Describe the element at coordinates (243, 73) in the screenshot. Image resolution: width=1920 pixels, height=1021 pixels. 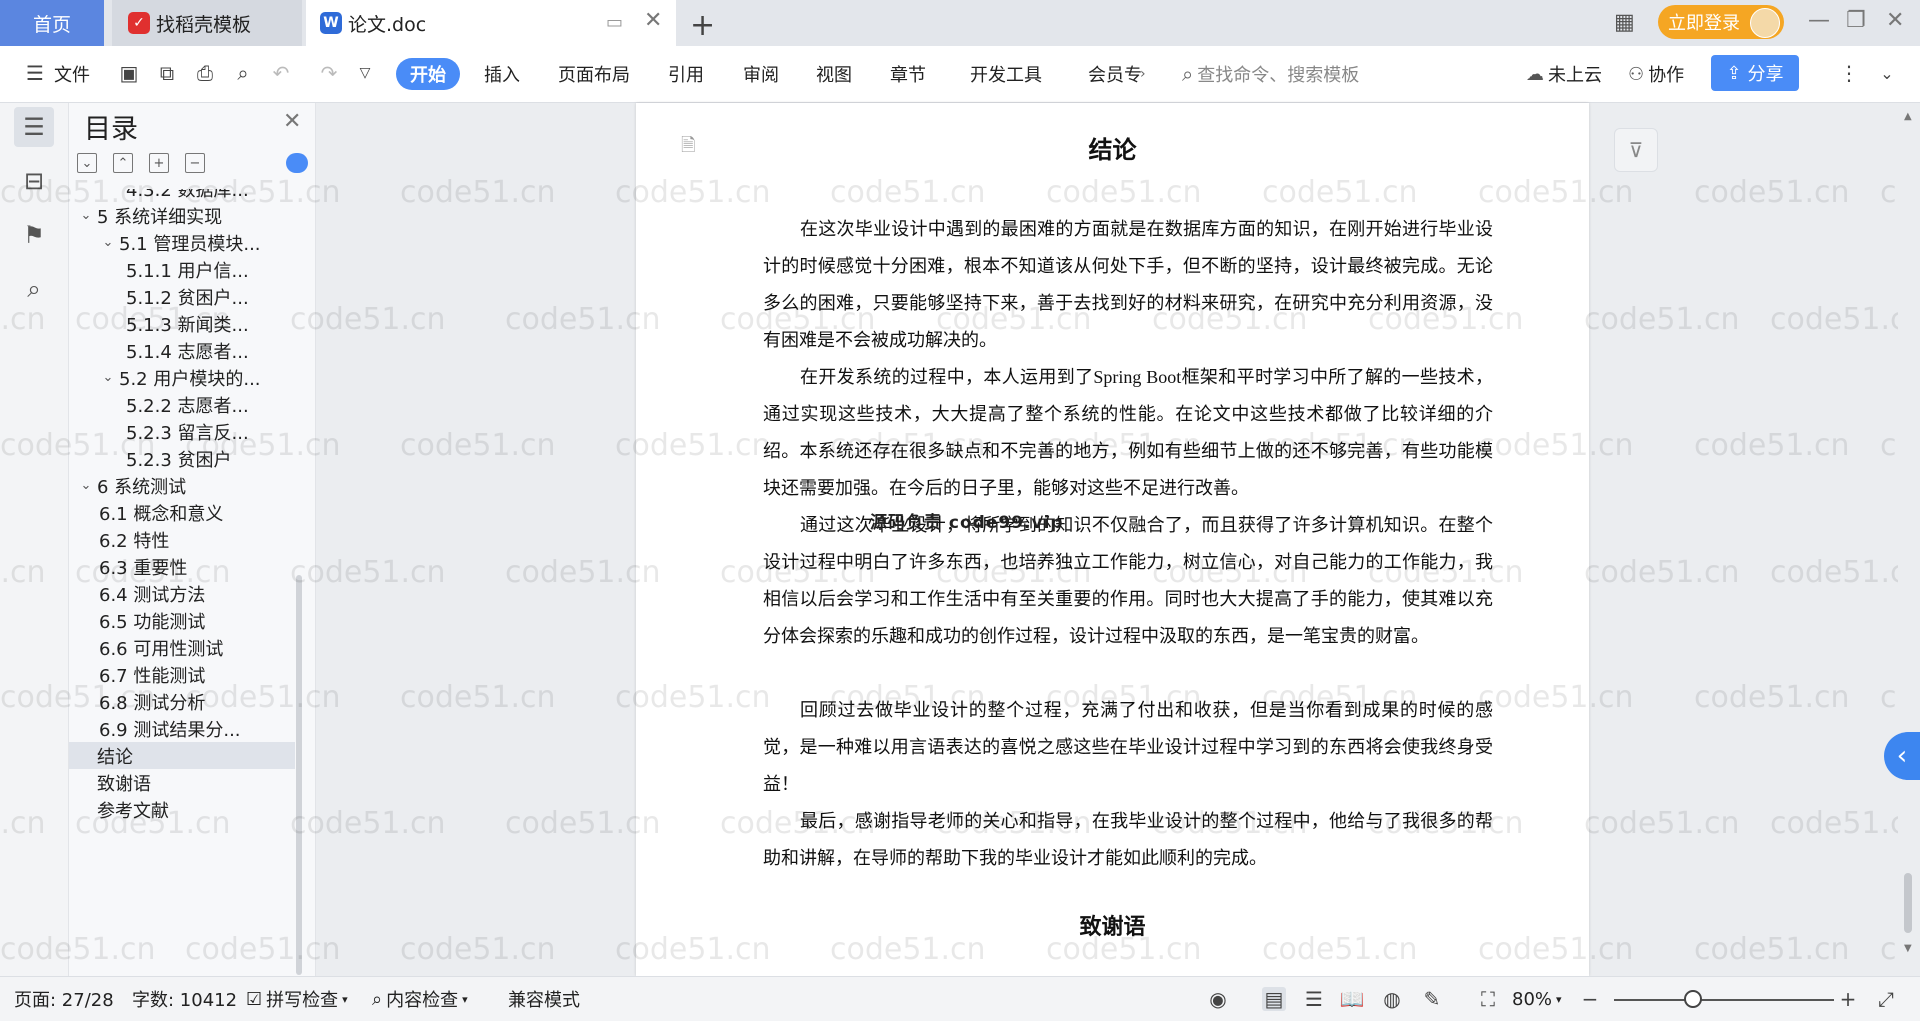
I see `print-preview-icon: ⌕` at that location.